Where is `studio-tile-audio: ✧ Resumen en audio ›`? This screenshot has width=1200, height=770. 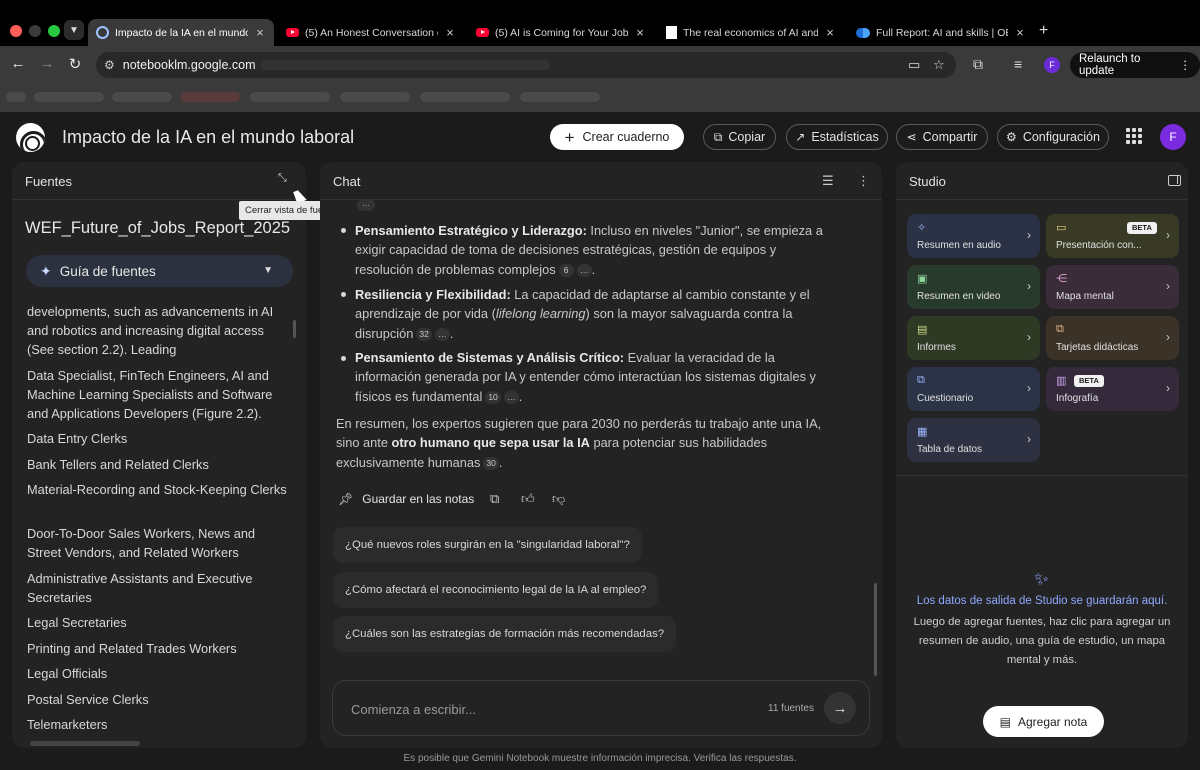
studio-tile-audio: ✧ Resumen en audio › is located at coordinates (973, 236).